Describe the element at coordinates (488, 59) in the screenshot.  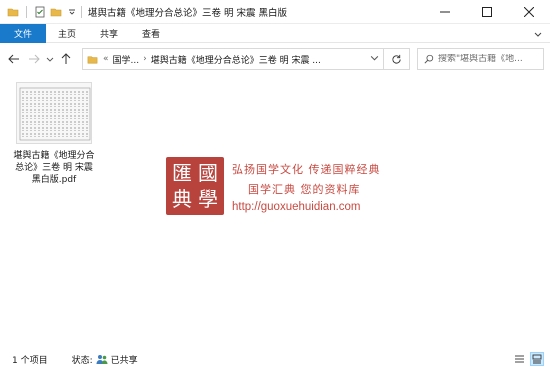
I see `search-input` at that location.